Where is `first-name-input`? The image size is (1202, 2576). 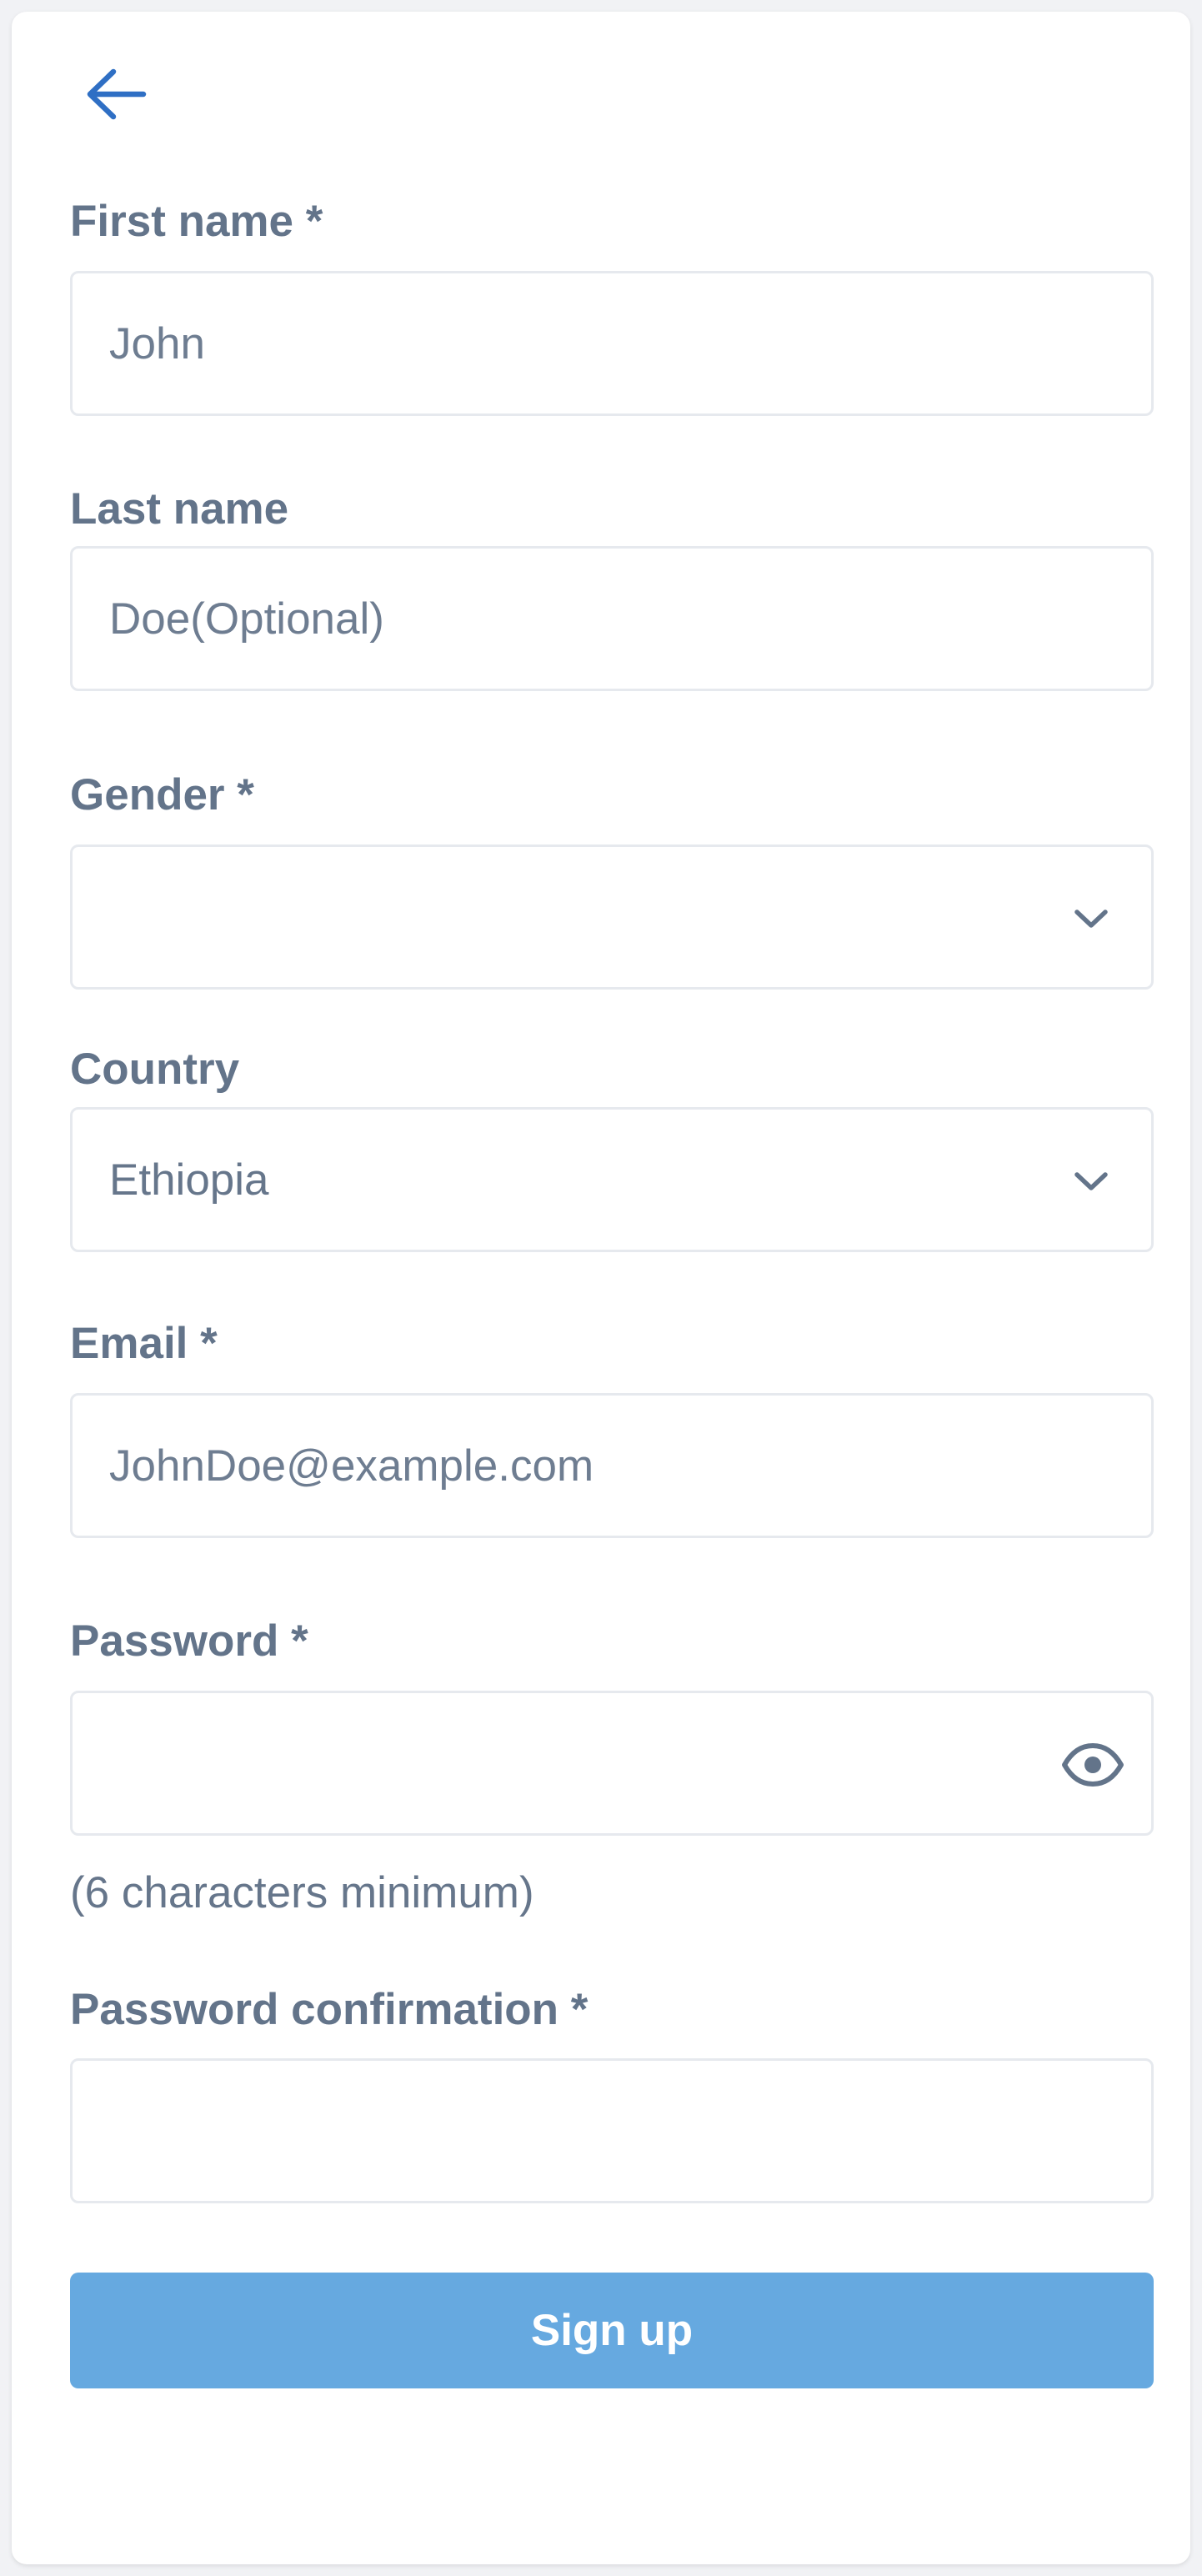
first-name-input is located at coordinates (612, 343).